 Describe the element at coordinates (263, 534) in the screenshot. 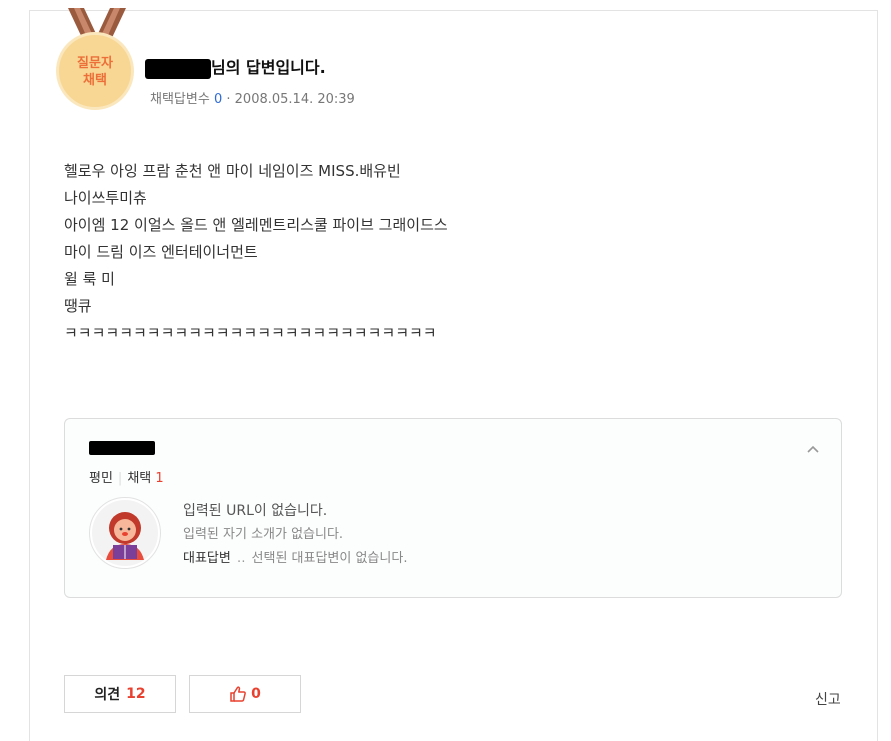

I see `profile-intro: 입력된 자기 소개가 없습니다.` at that location.